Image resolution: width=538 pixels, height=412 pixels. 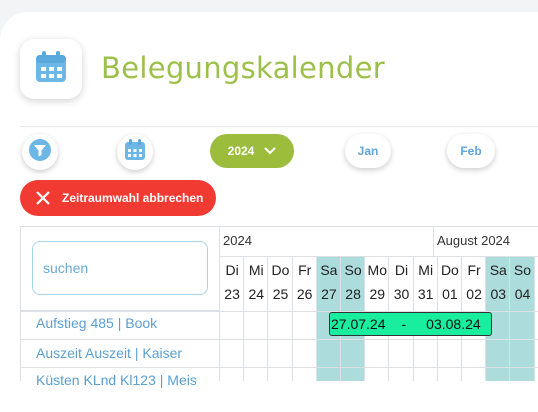 What do you see at coordinates (43, 198) in the screenshot?
I see `close-icon` at bounding box center [43, 198].